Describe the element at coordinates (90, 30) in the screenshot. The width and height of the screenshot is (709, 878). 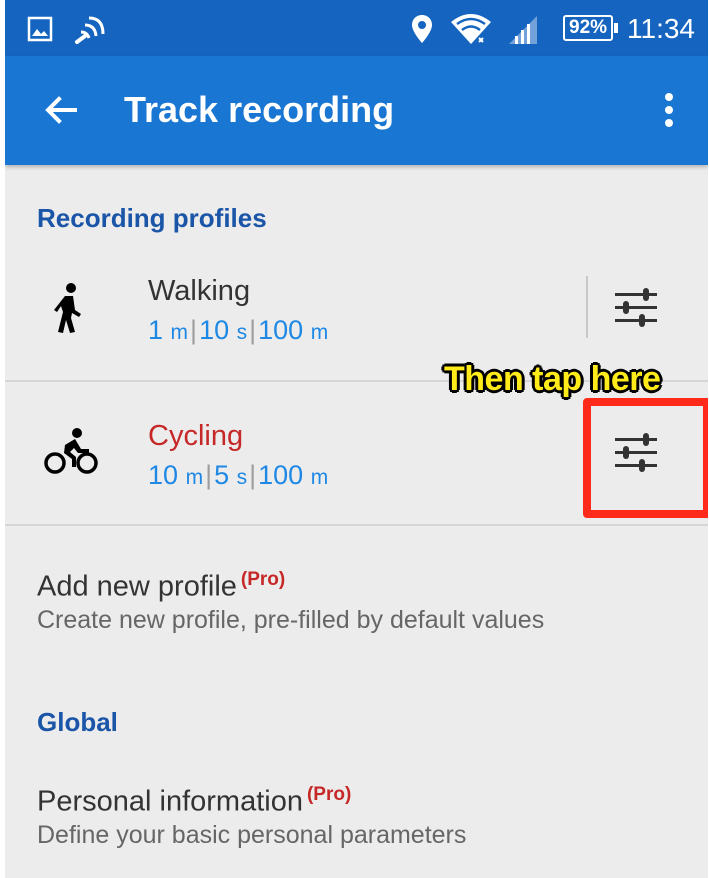
I see `cast-icon` at that location.